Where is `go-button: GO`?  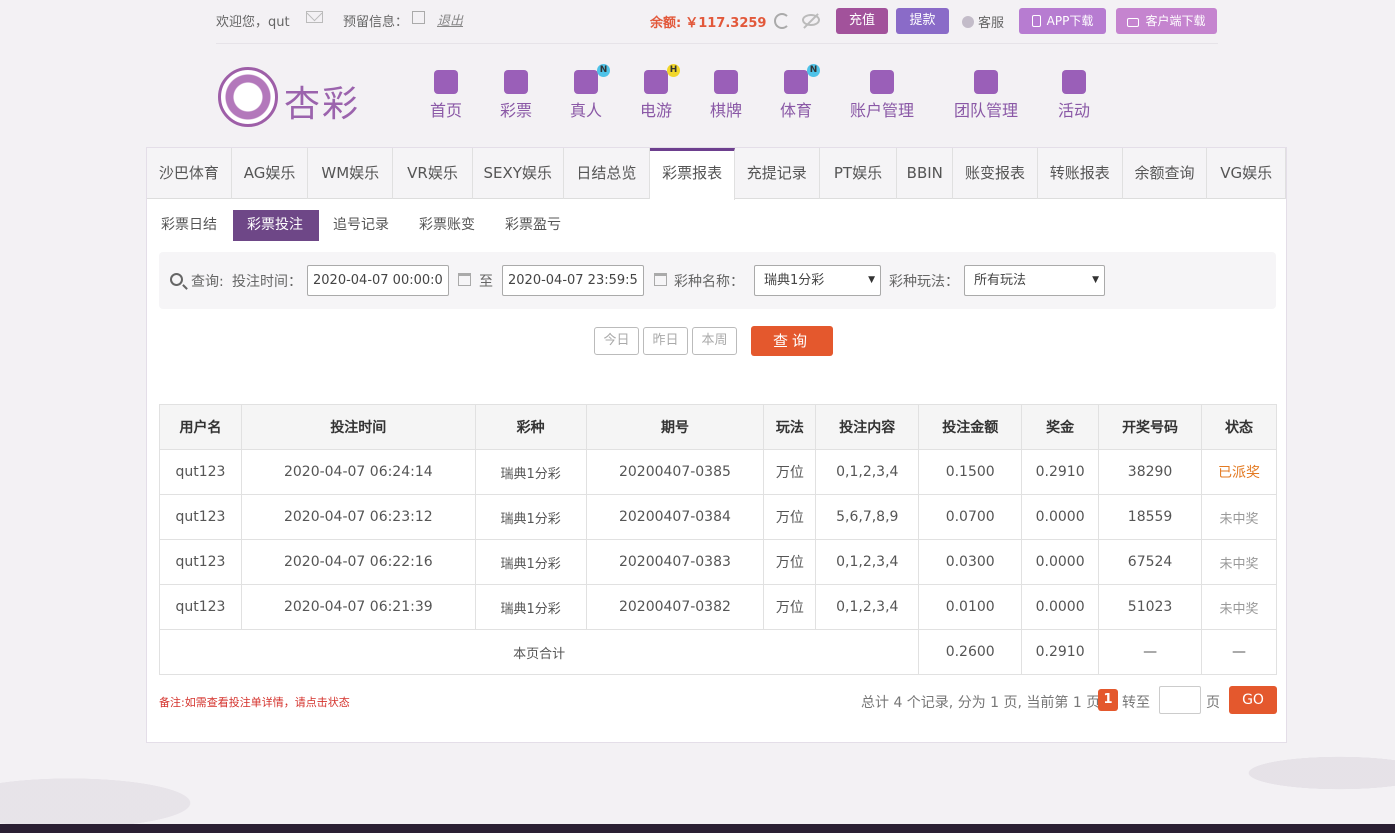
go-button: GO is located at coordinates (1253, 700).